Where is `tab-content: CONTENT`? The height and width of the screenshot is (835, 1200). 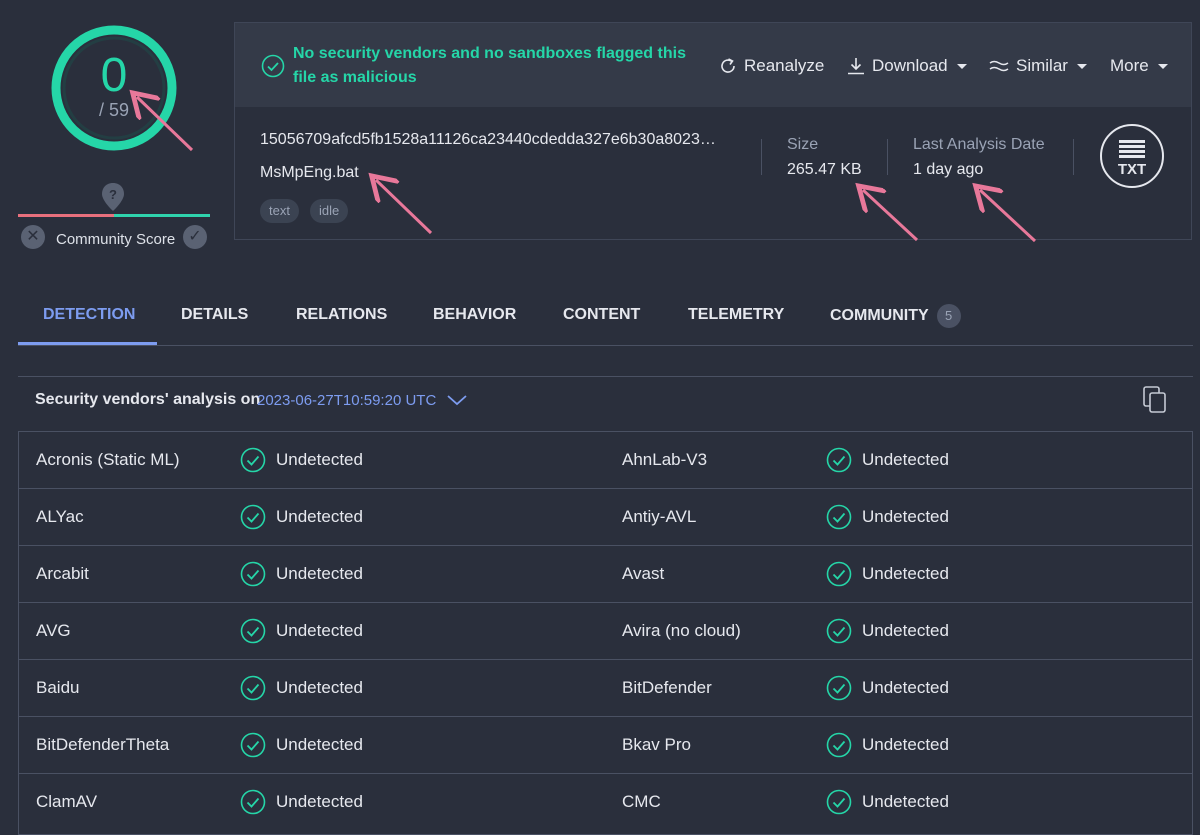
tab-content: CONTENT is located at coordinates (601, 315).